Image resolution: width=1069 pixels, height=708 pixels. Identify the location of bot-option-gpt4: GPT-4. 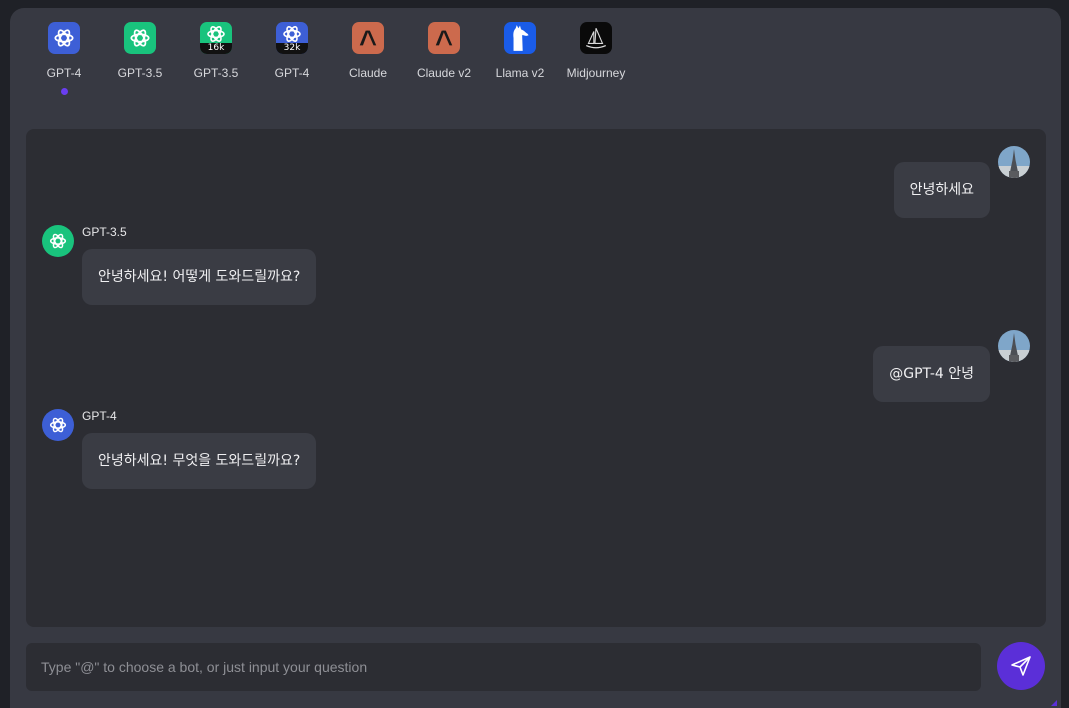
(64, 62).